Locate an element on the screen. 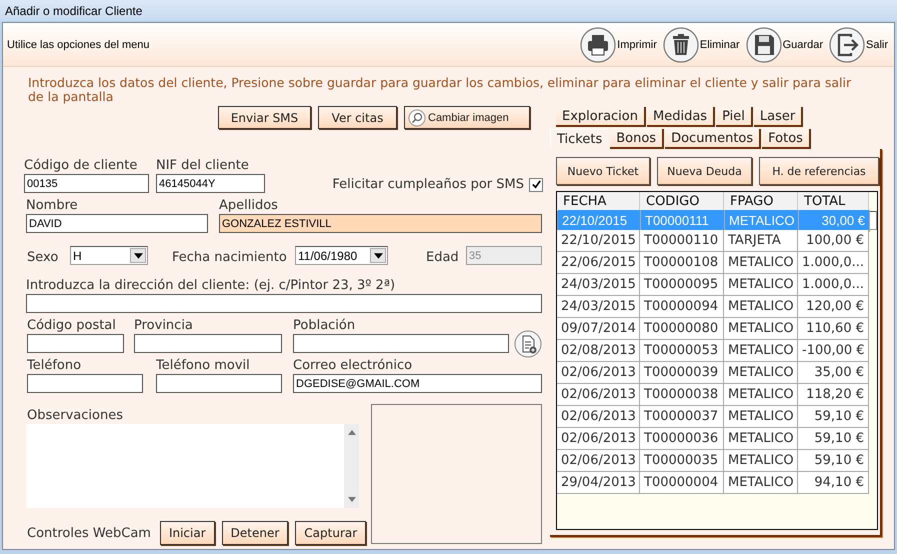 The image size is (897, 554). change-image-button: Cambiar imagen is located at coordinates (467, 117).